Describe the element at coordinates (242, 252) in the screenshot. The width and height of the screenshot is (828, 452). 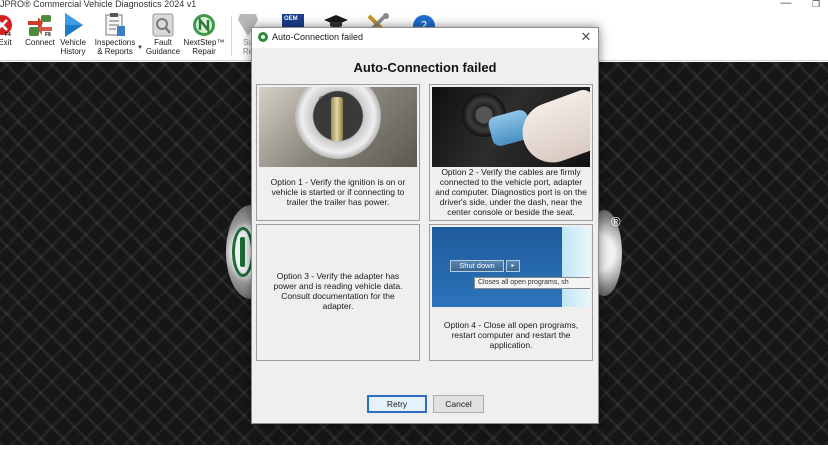
I see `background-logo-bar` at that location.